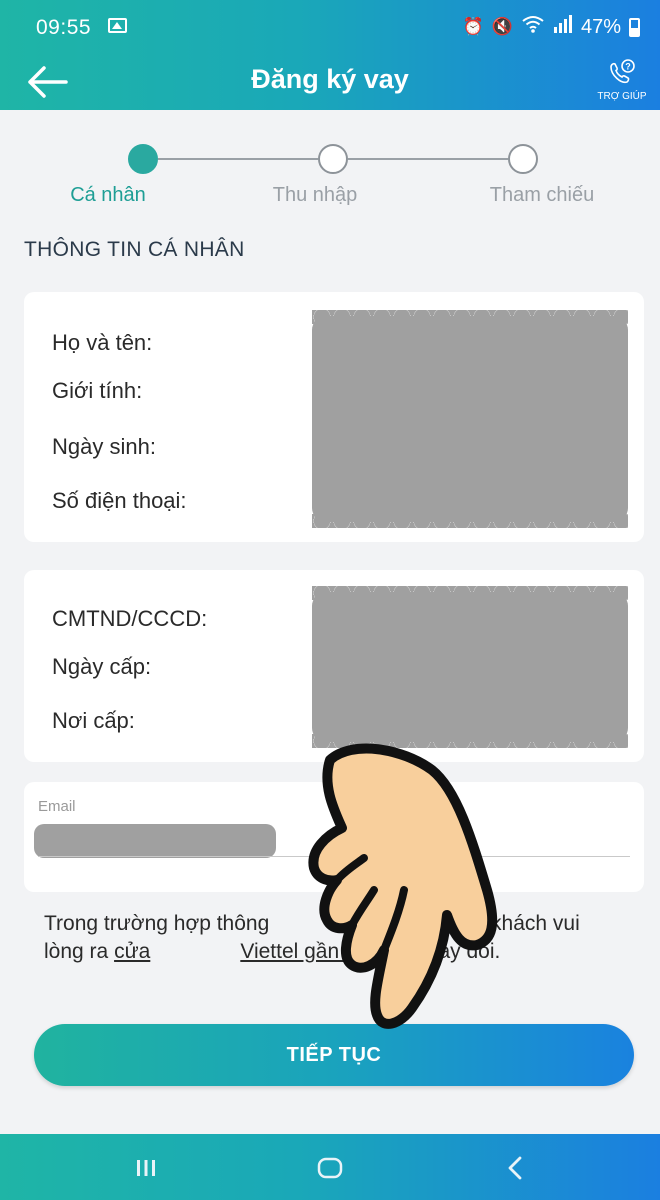 The image size is (660, 1200). Describe the element at coordinates (502, 26) in the screenshot. I see `mute-icon: 🔇` at that location.